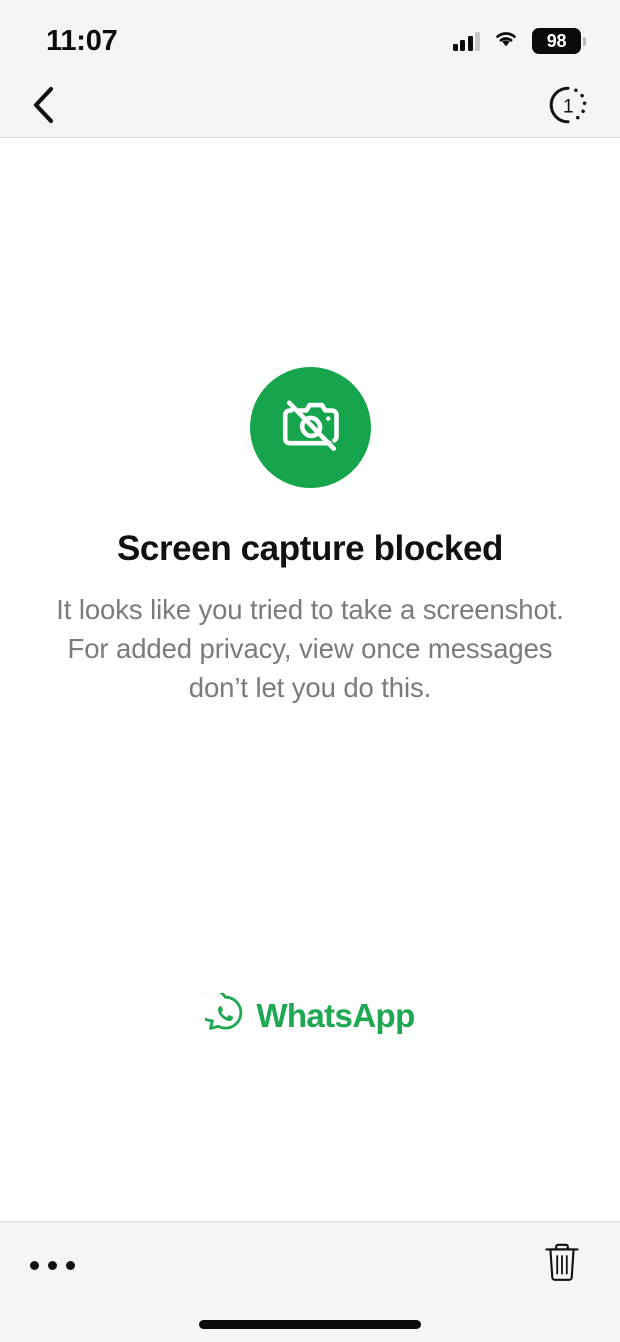  What do you see at coordinates (82, 40) in the screenshot?
I see `status-bar-time: 11:07` at bounding box center [82, 40].